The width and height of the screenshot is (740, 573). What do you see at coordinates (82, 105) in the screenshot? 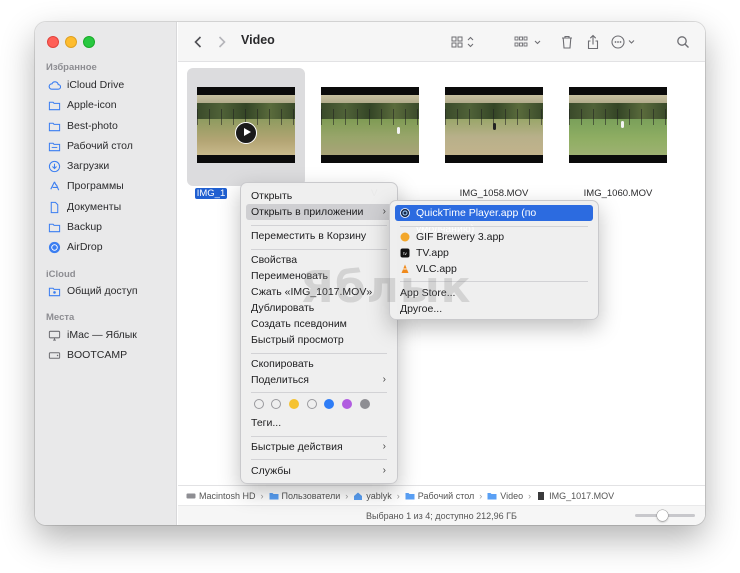
I see `sidebar-item-apple-icon: Apple-icon` at bounding box center [82, 105].